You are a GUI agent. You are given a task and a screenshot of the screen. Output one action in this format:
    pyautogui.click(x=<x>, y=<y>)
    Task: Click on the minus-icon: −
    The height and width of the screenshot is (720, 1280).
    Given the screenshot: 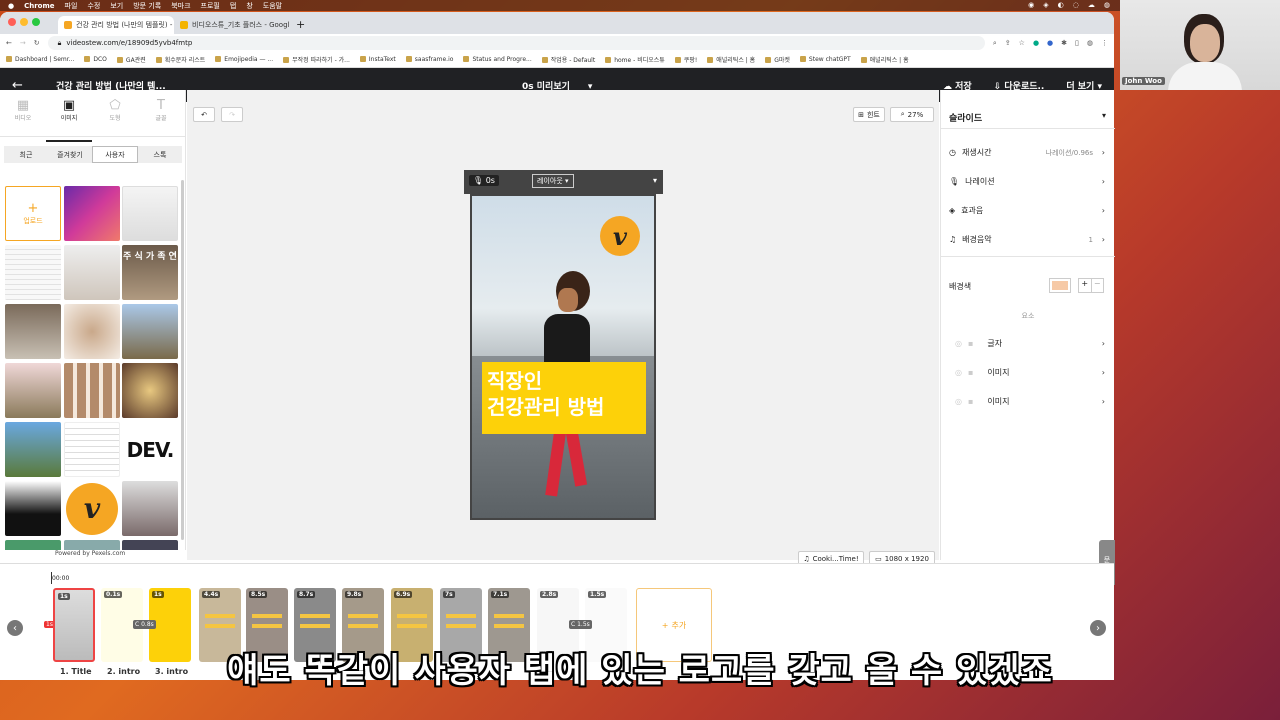 What is the action you would take?
    pyautogui.click(x=1097, y=285)
    